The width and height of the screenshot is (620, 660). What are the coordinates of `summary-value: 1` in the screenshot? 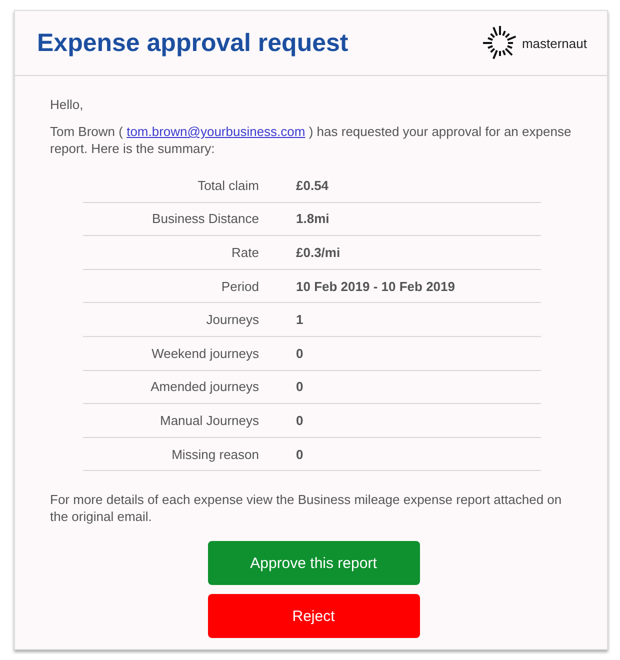 It's located at (300, 320).